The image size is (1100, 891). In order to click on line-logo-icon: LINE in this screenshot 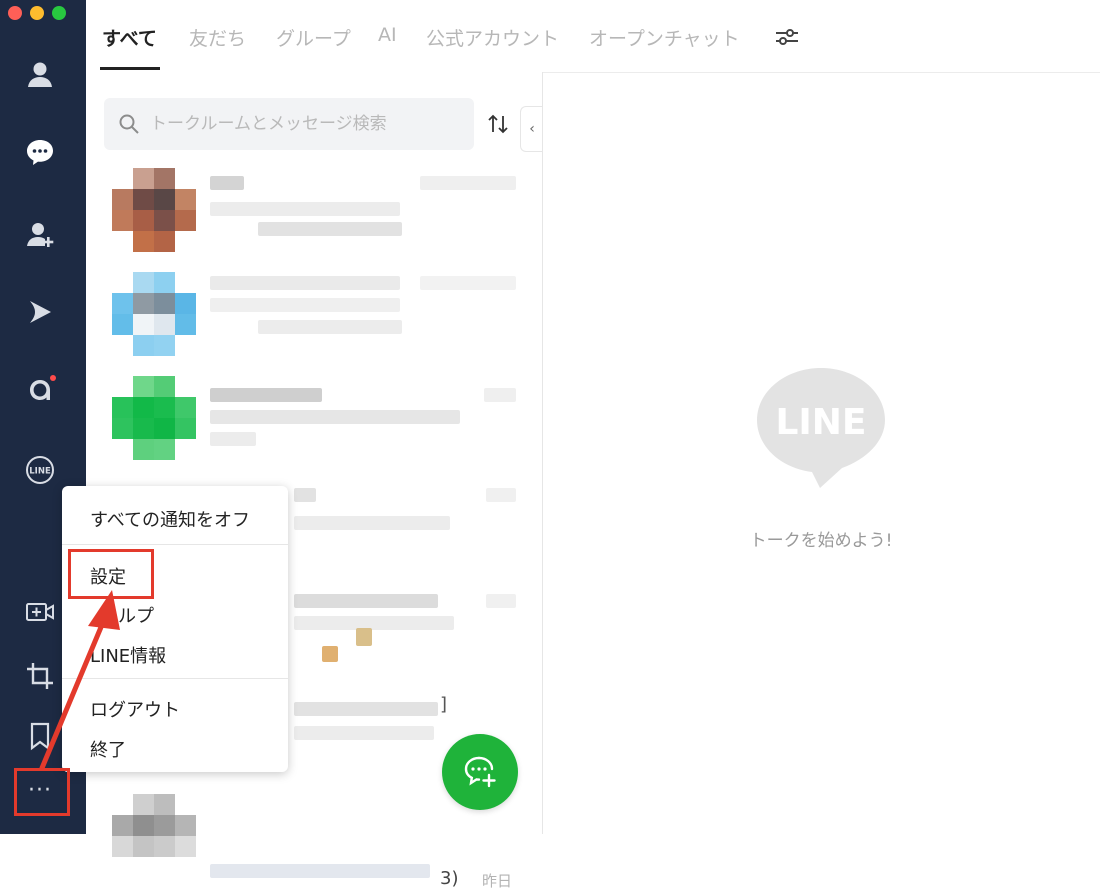, I will do `click(821, 428)`.